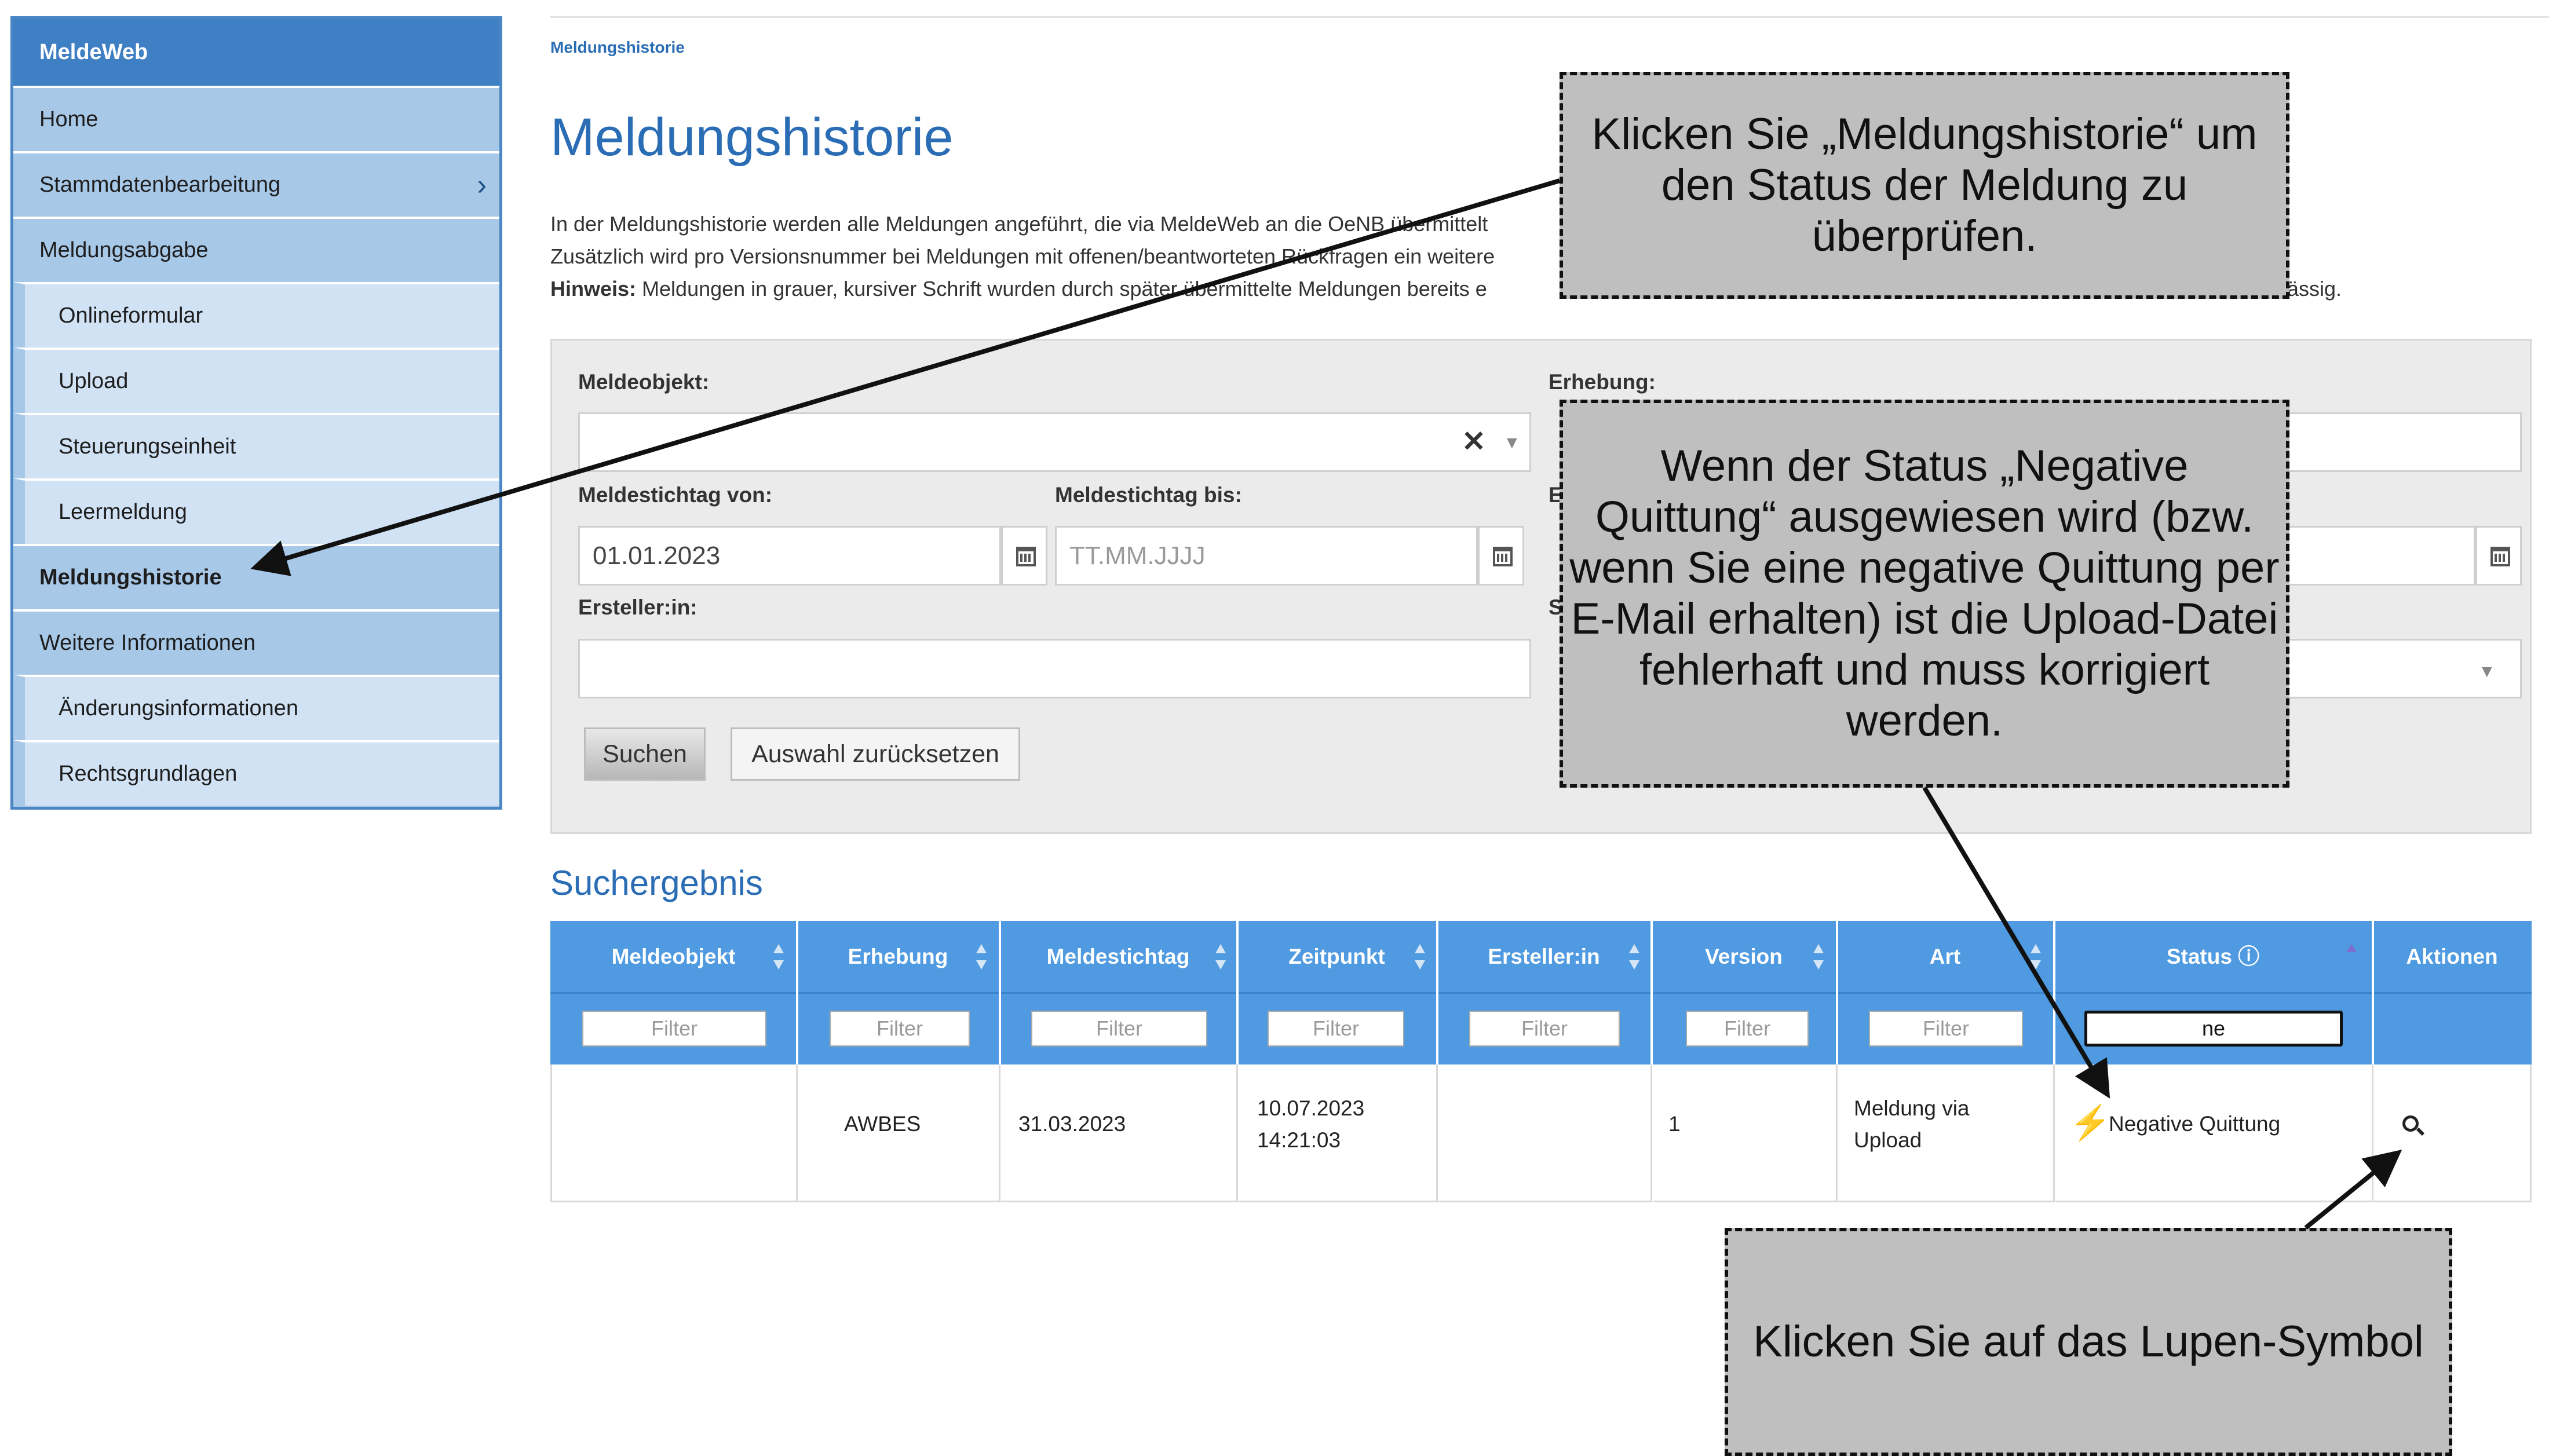 The image size is (2549, 1456). Describe the element at coordinates (676, 495) in the screenshot. I see `meldestichtag-von-label: Meldestichtag von:` at that location.